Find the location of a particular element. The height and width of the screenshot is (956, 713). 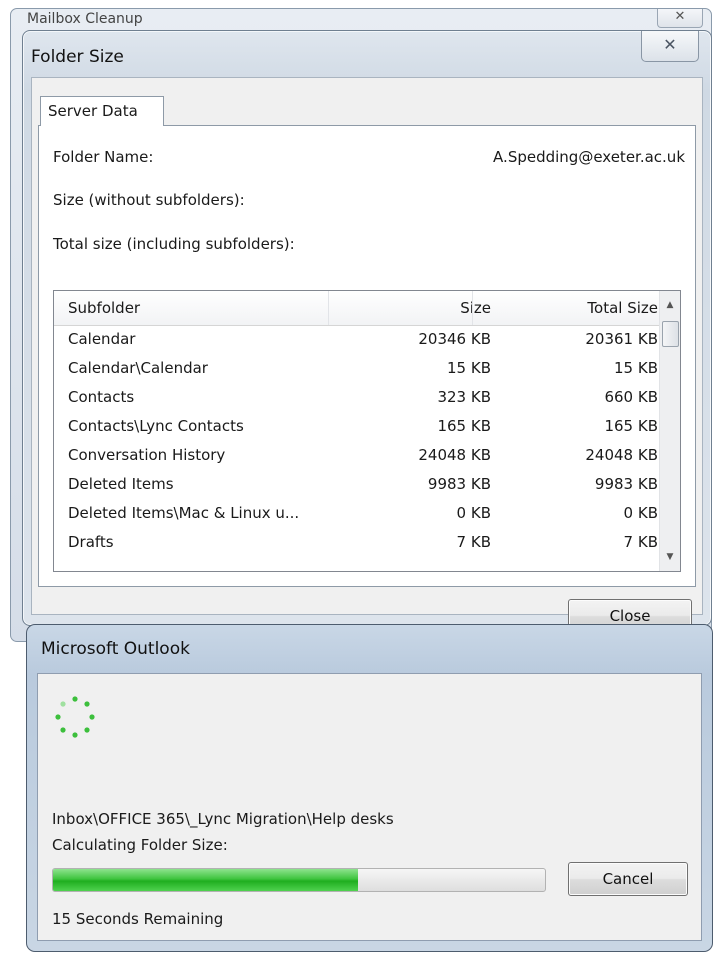

tab-server-data: Server Data is located at coordinates (102, 111).